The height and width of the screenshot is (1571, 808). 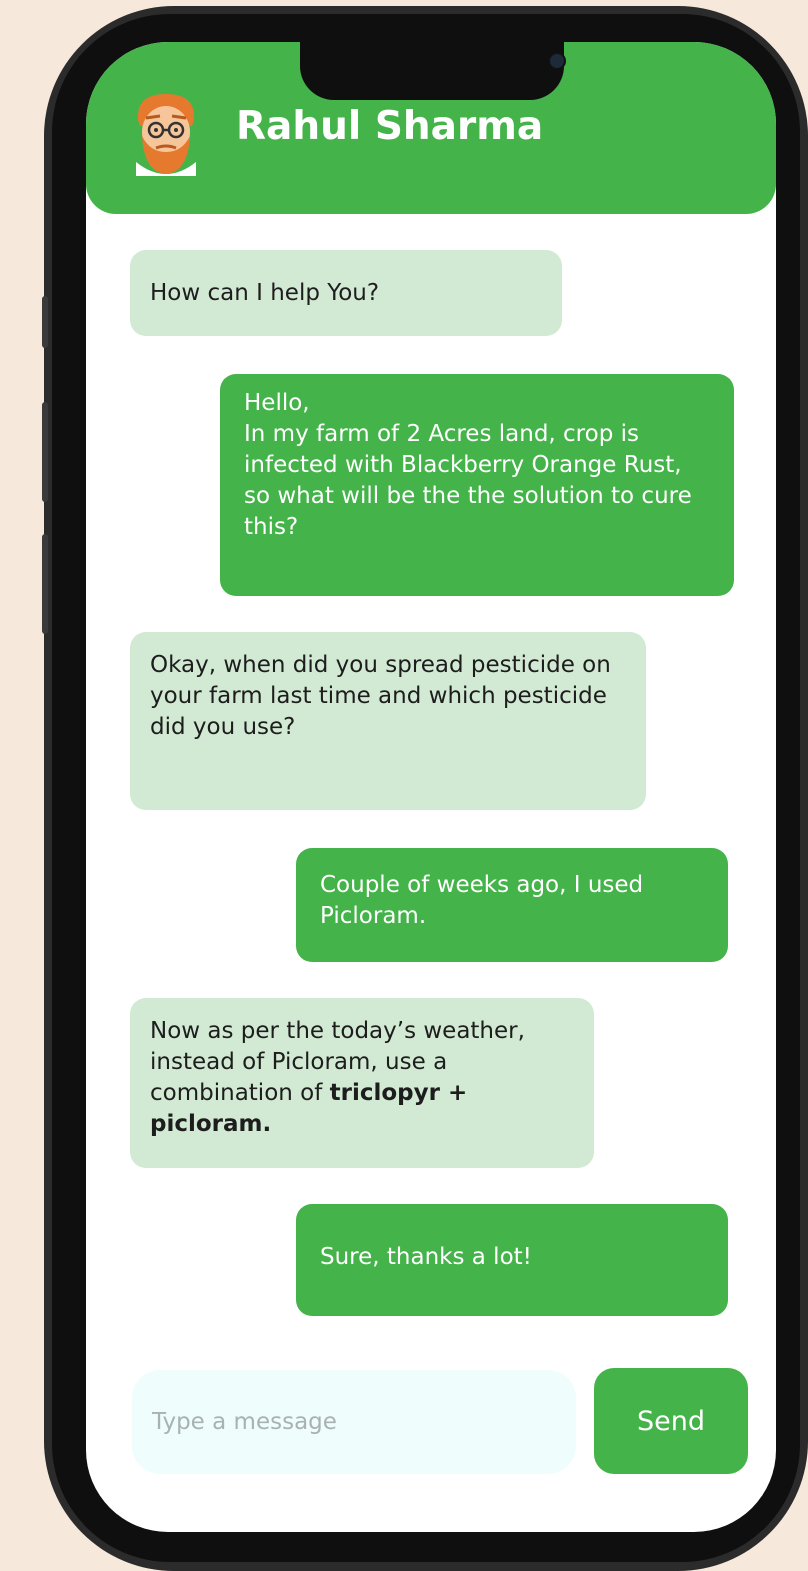 I want to click on send-button: Send, so click(x=671, y=1421).